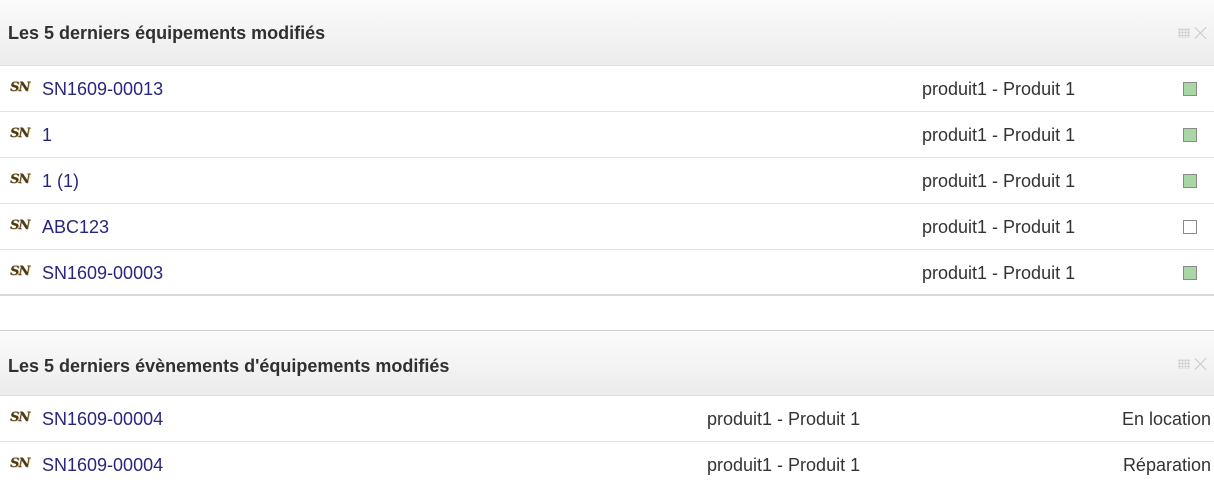  What do you see at coordinates (102, 89) in the screenshot?
I see `equipment-link: SN1609-00013` at bounding box center [102, 89].